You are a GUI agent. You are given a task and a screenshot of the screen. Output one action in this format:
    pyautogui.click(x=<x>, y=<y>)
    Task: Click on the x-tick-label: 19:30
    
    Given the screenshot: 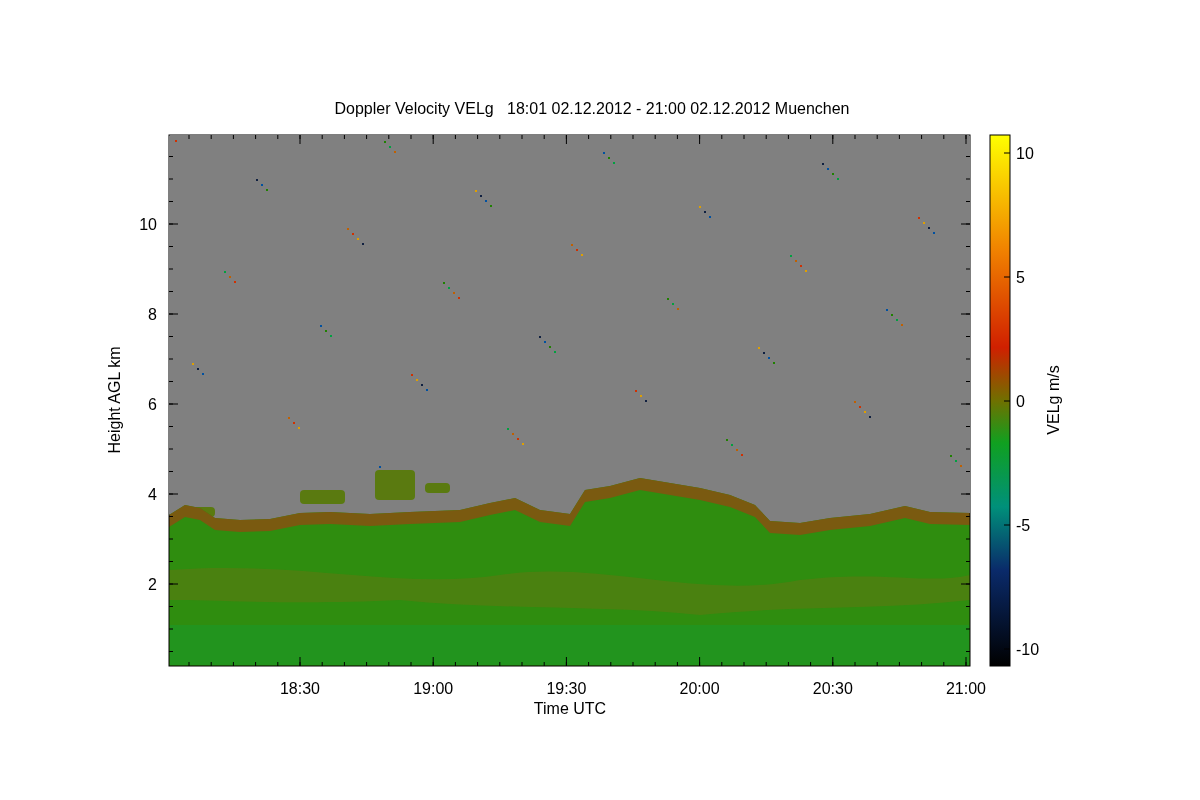 What is the action you would take?
    pyautogui.click(x=566, y=688)
    